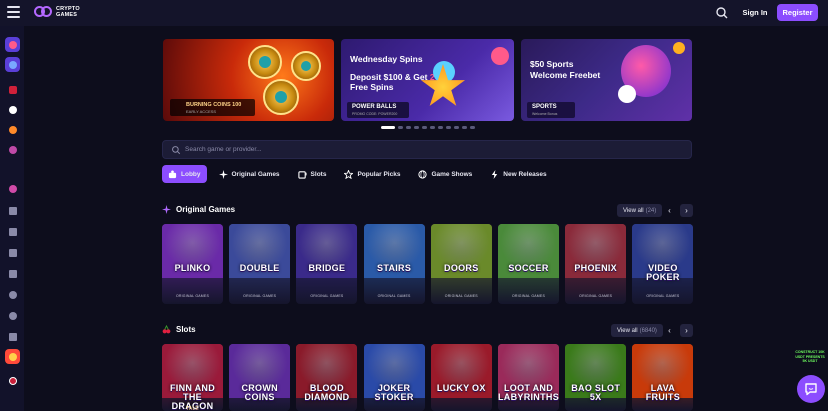  Describe the element at coordinates (67, 15) in the screenshot. I see `logo-line2: GAMES` at that location.